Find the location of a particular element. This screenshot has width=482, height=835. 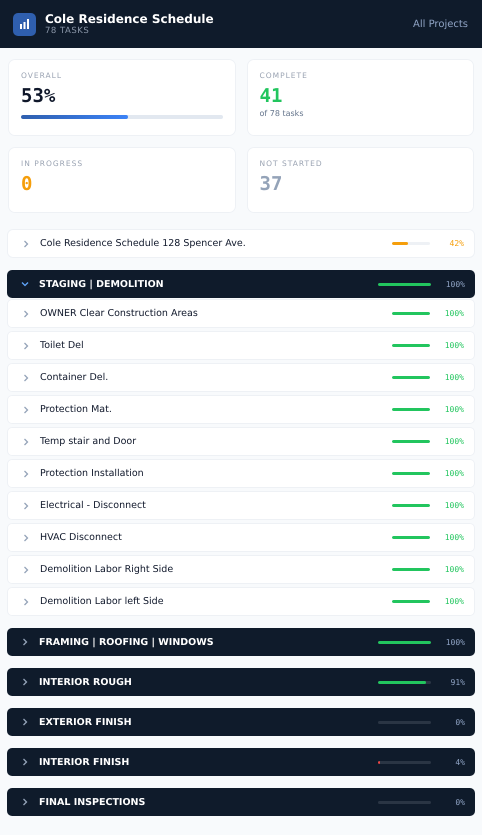

section-name: INTERIOR FINISH is located at coordinates (84, 762).